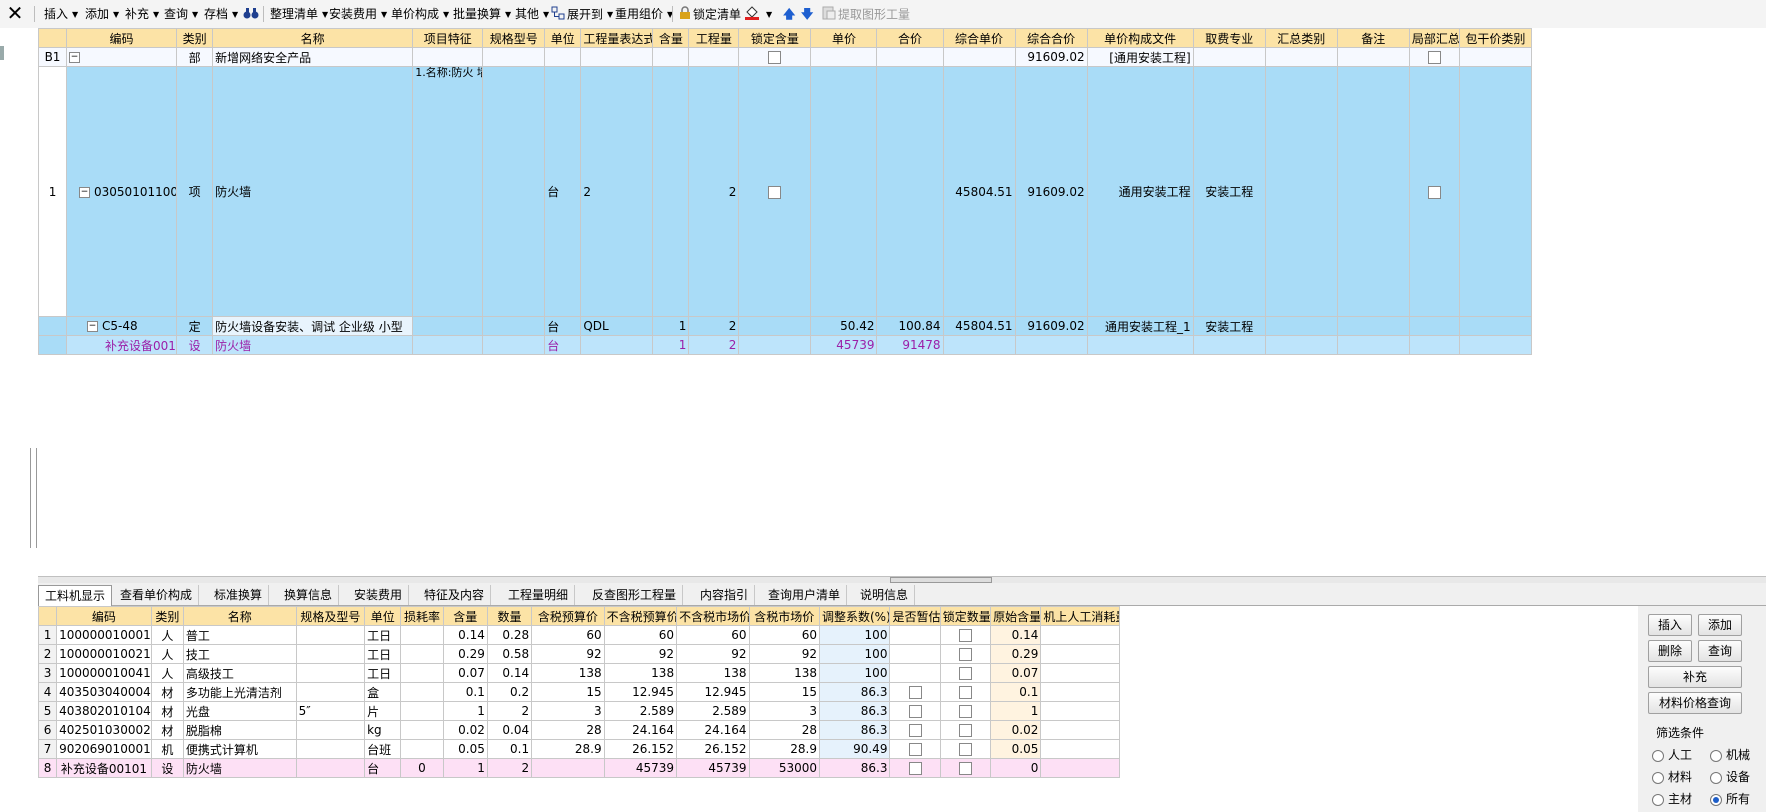  Describe the element at coordinates (422, 673) in the screenshot. I see `loss-rate-cell` at that location.